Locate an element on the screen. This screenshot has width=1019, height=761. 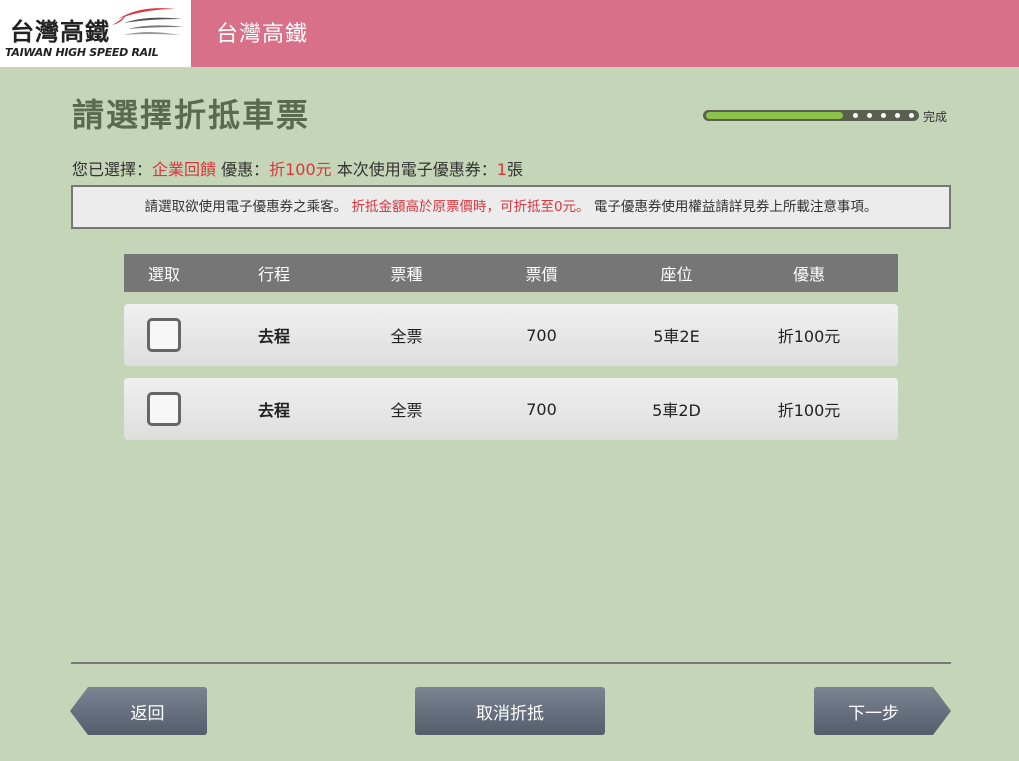
progress-indicator: 完成 is located at coordinates (828, 116).